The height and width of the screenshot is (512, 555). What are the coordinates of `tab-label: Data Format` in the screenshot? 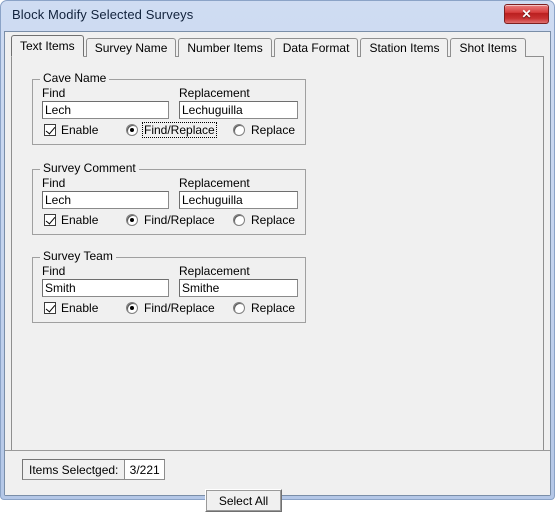 It's located at (316, 48).